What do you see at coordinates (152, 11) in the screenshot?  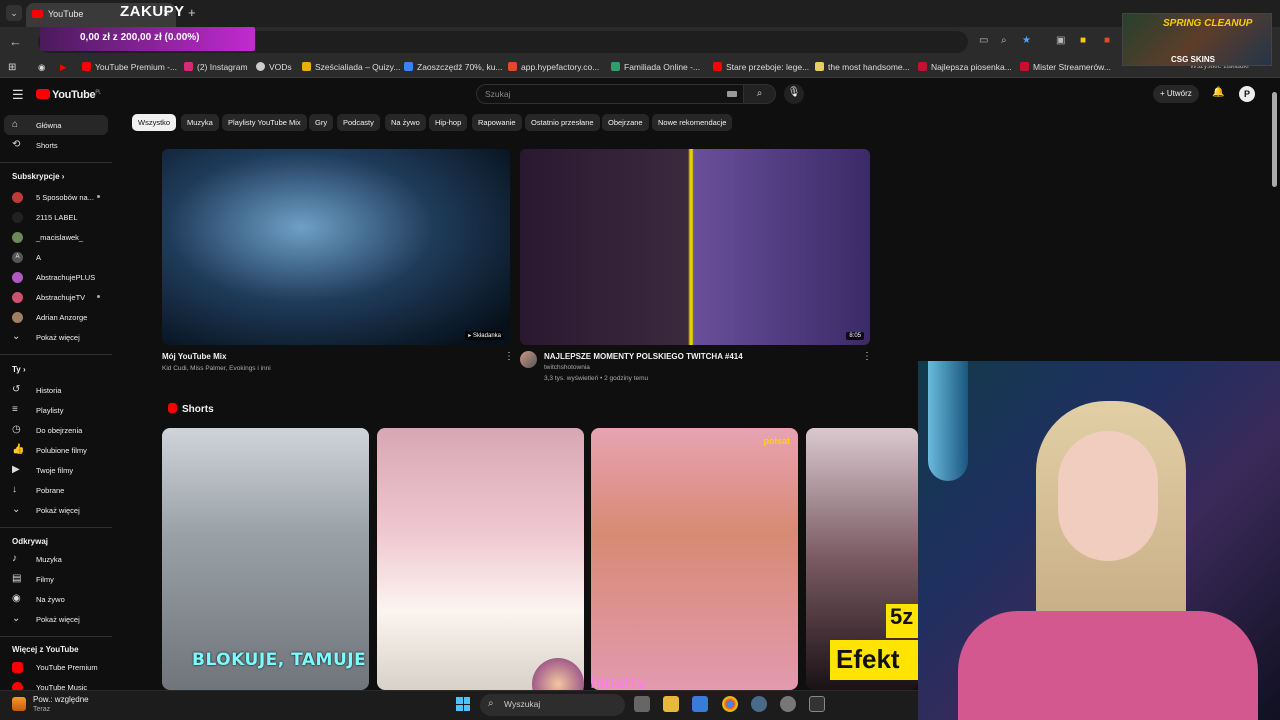 I see `stream-overlay-title: ZAKUPY` at bounding box center [152, 11].